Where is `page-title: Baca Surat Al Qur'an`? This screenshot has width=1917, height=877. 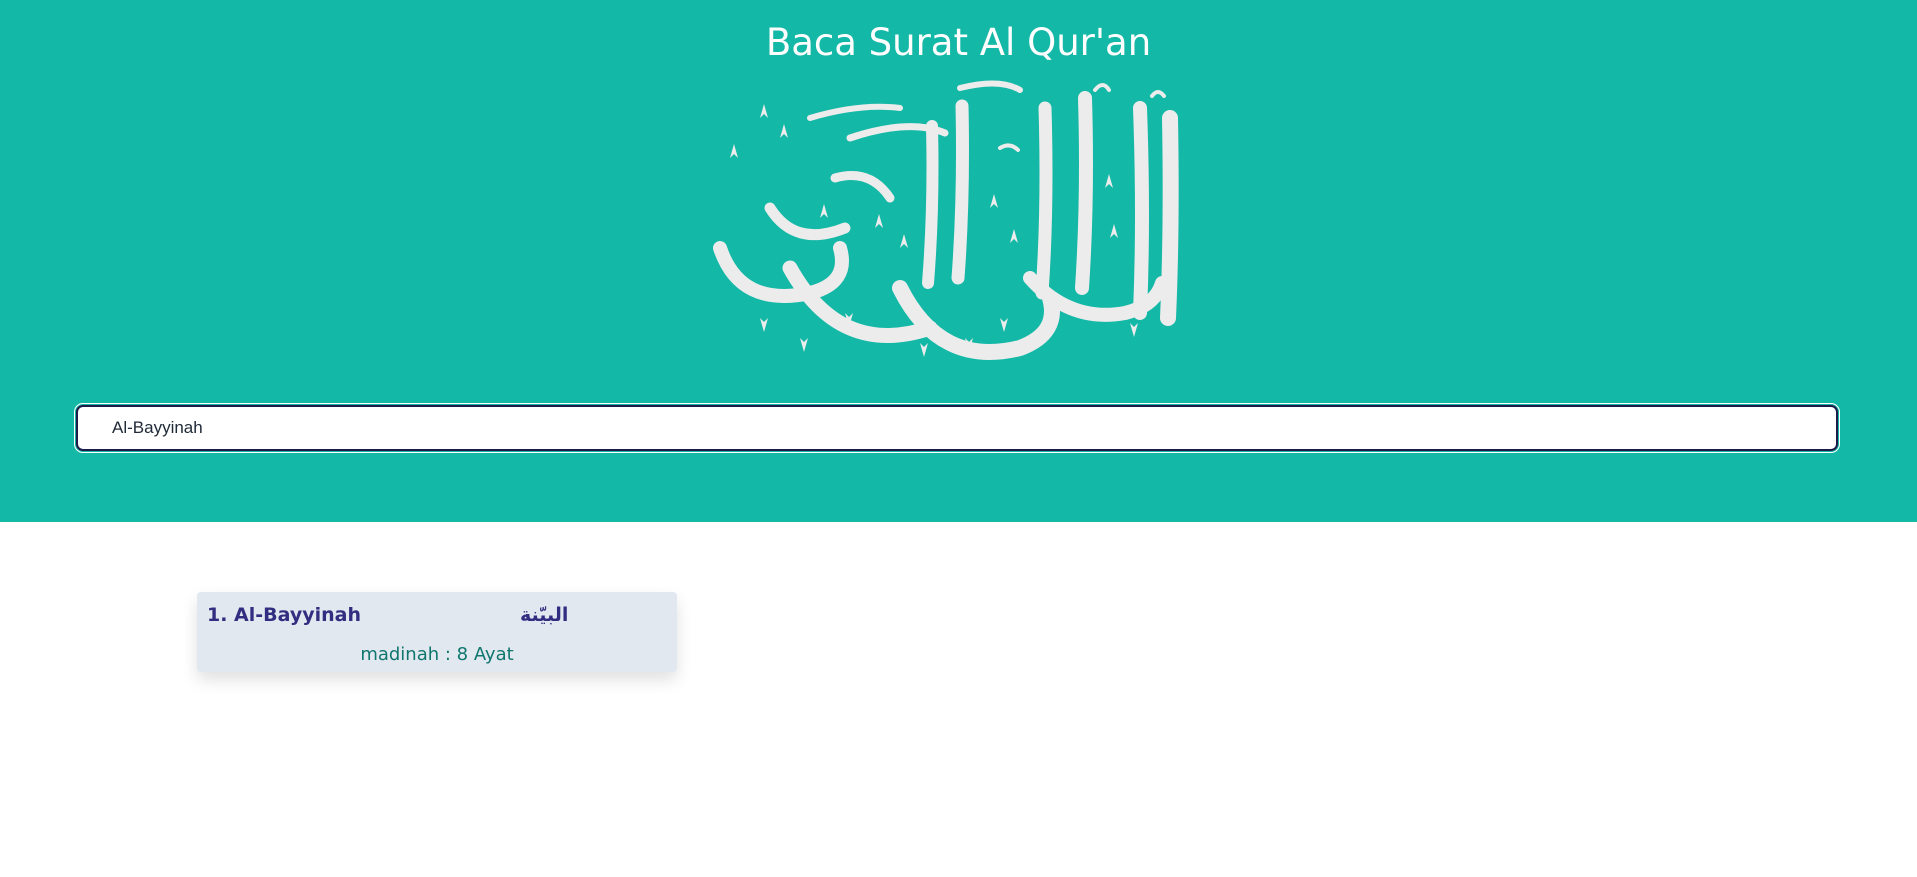
page-title: Baca Surat Al Qur'an is located at coordinates (958, 42).